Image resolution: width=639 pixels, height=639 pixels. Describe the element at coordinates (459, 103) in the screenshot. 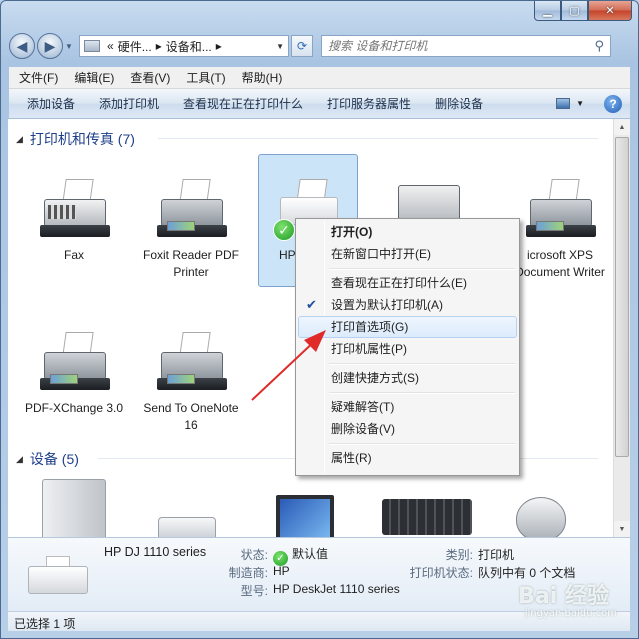

I see `remove-device-button: 删除设备` at that location.